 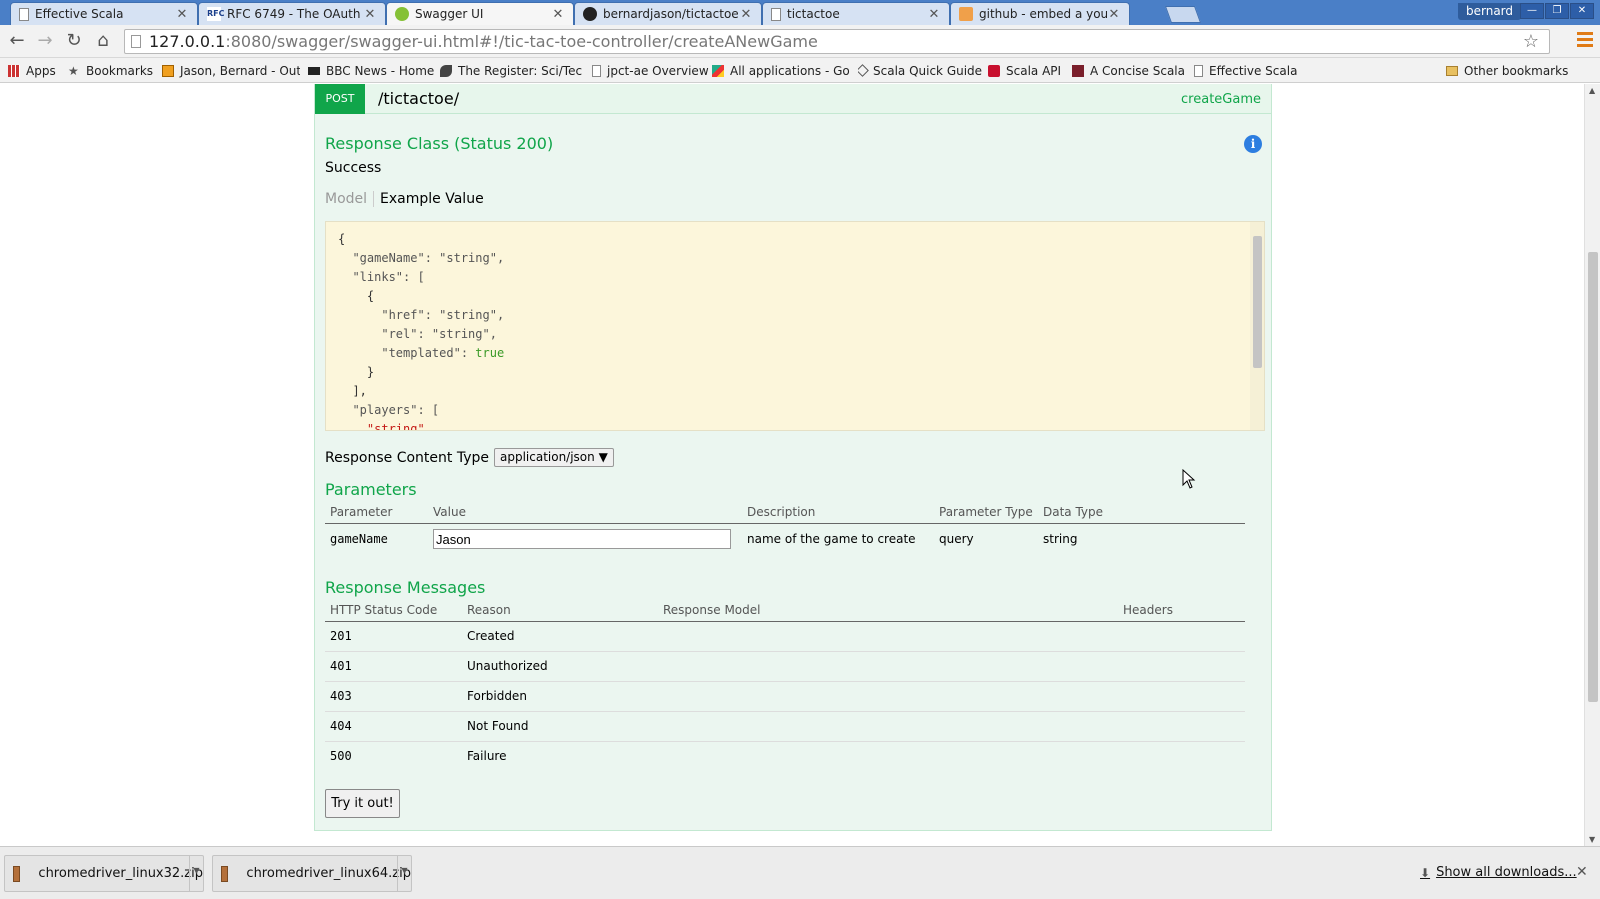 I want to click on tab-example-value: Example Value, so click(x=429, y=199).